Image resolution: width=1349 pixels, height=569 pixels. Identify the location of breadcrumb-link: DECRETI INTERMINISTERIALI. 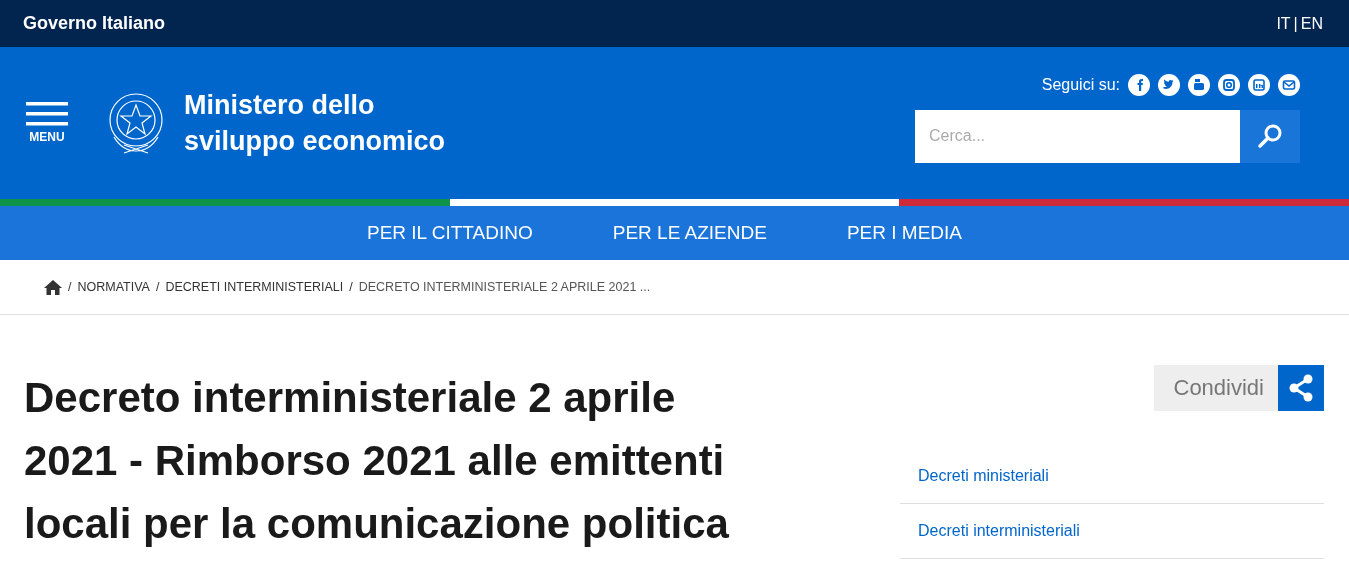
(254, 287).